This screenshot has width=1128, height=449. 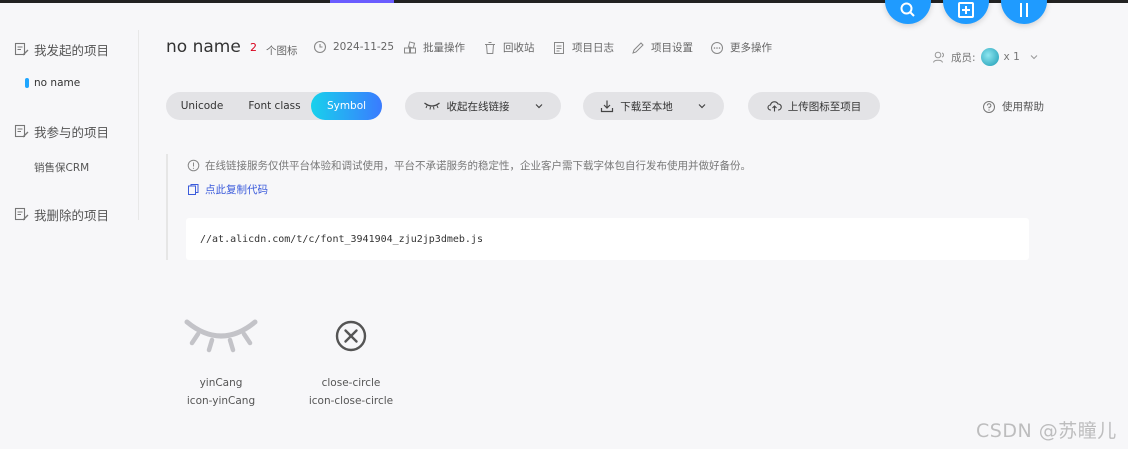 I want to click on trash-icon, so click(x=490, y=47).